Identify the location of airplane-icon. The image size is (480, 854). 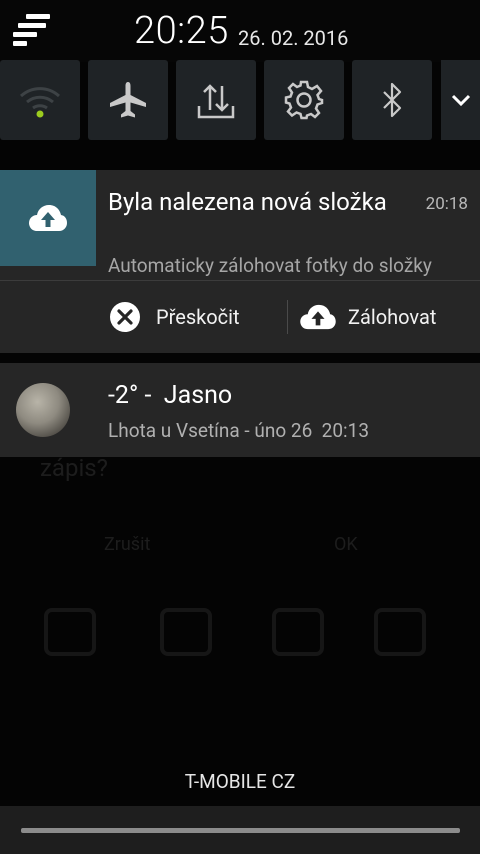
(128, 100).